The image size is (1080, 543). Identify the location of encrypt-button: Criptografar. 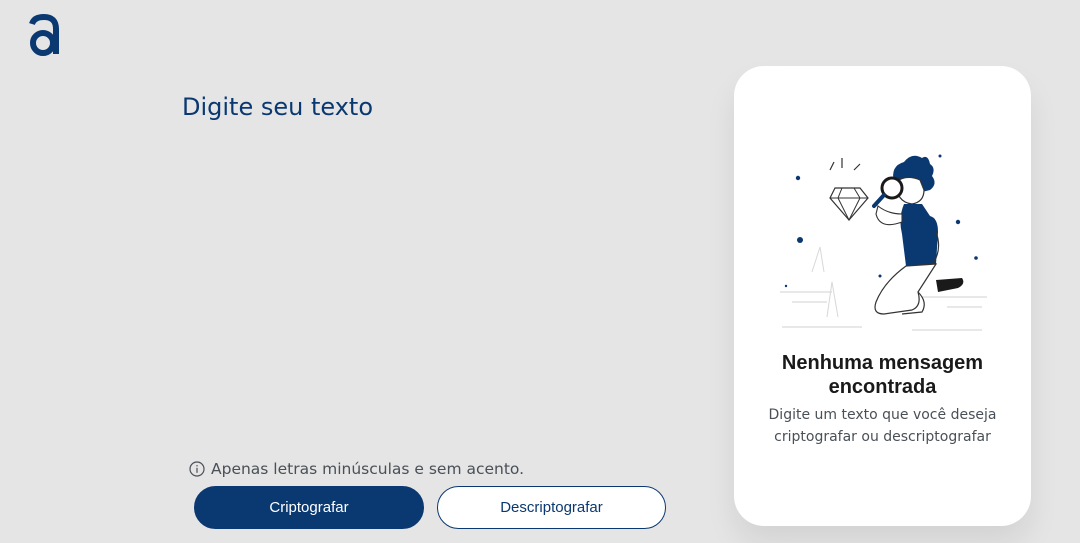
(309, 507).